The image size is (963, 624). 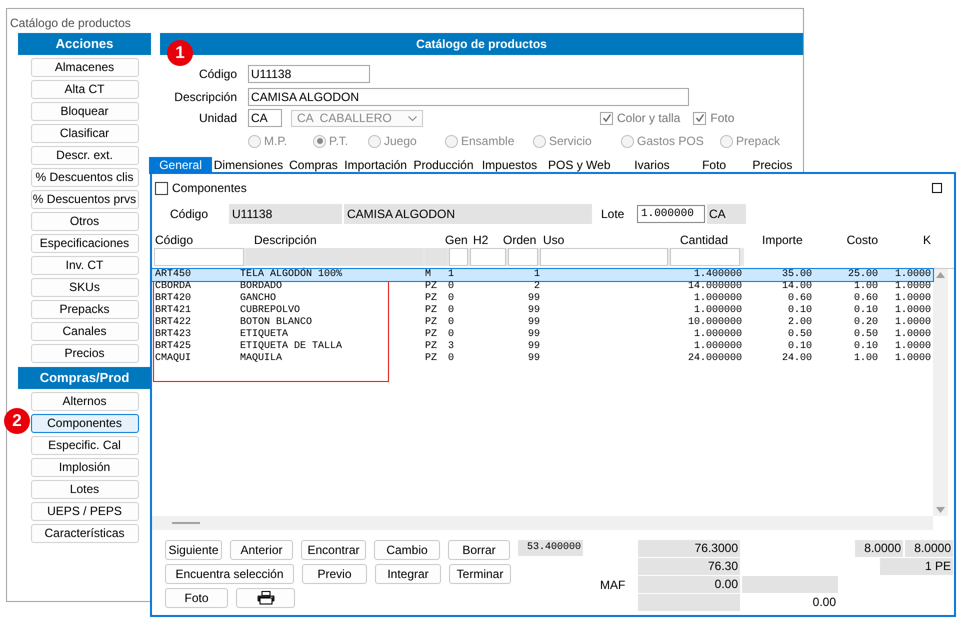 What do you see at coordinates (542, 347) in the screenshot?
I see `table-row: BRT425 ETIQUETA DE TALLA PZ 3 99 1.000000 0.10 0.10 1.0000` at bounding box center [542, 347].